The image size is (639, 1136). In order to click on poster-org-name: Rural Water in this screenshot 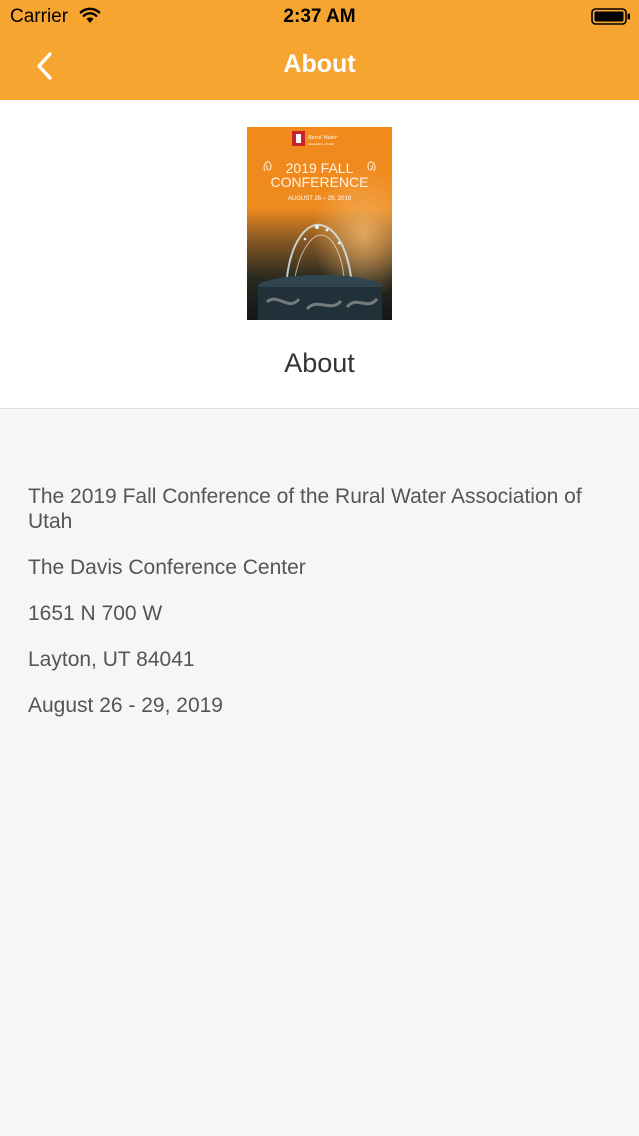, I will do `click(322, 138)`.